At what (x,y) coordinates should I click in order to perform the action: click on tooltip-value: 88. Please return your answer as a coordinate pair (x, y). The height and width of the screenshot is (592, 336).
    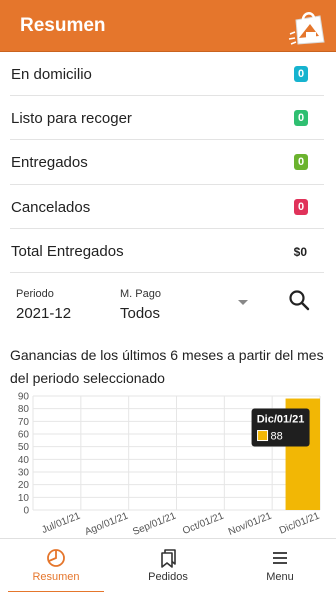
    Looking at the image, I should click on (277, 437).